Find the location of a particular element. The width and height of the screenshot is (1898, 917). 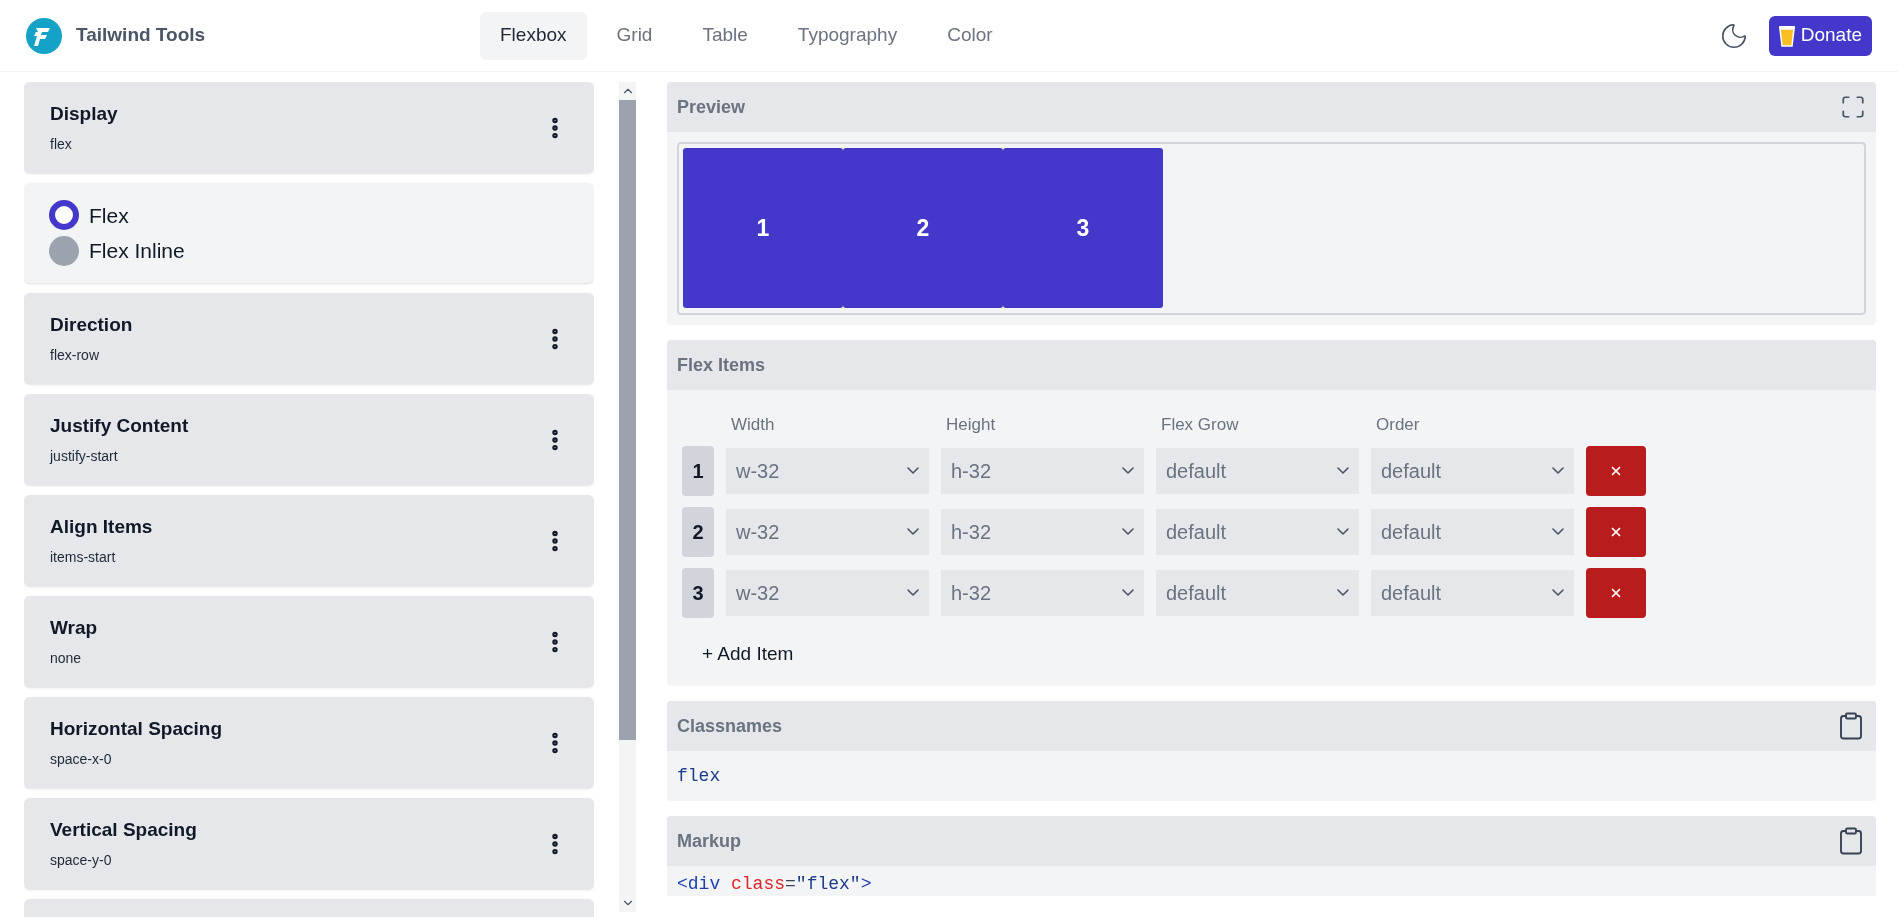

setting-card: Wrap none is located at coordinates (309, 641).